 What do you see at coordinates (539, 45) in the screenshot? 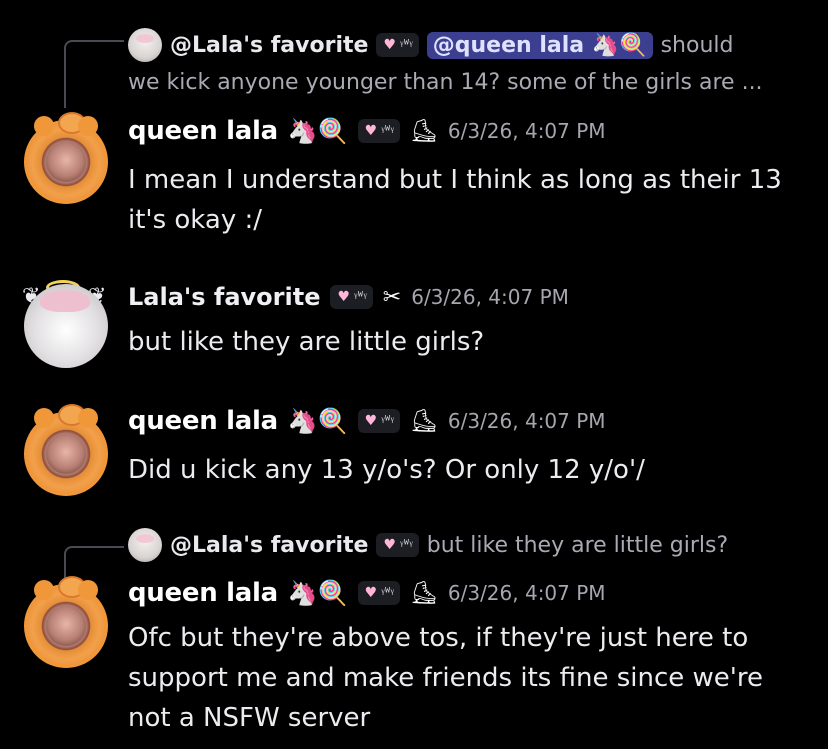
I see `mention: @queen lala 🦄🍭` at bounding box center [539, 45].